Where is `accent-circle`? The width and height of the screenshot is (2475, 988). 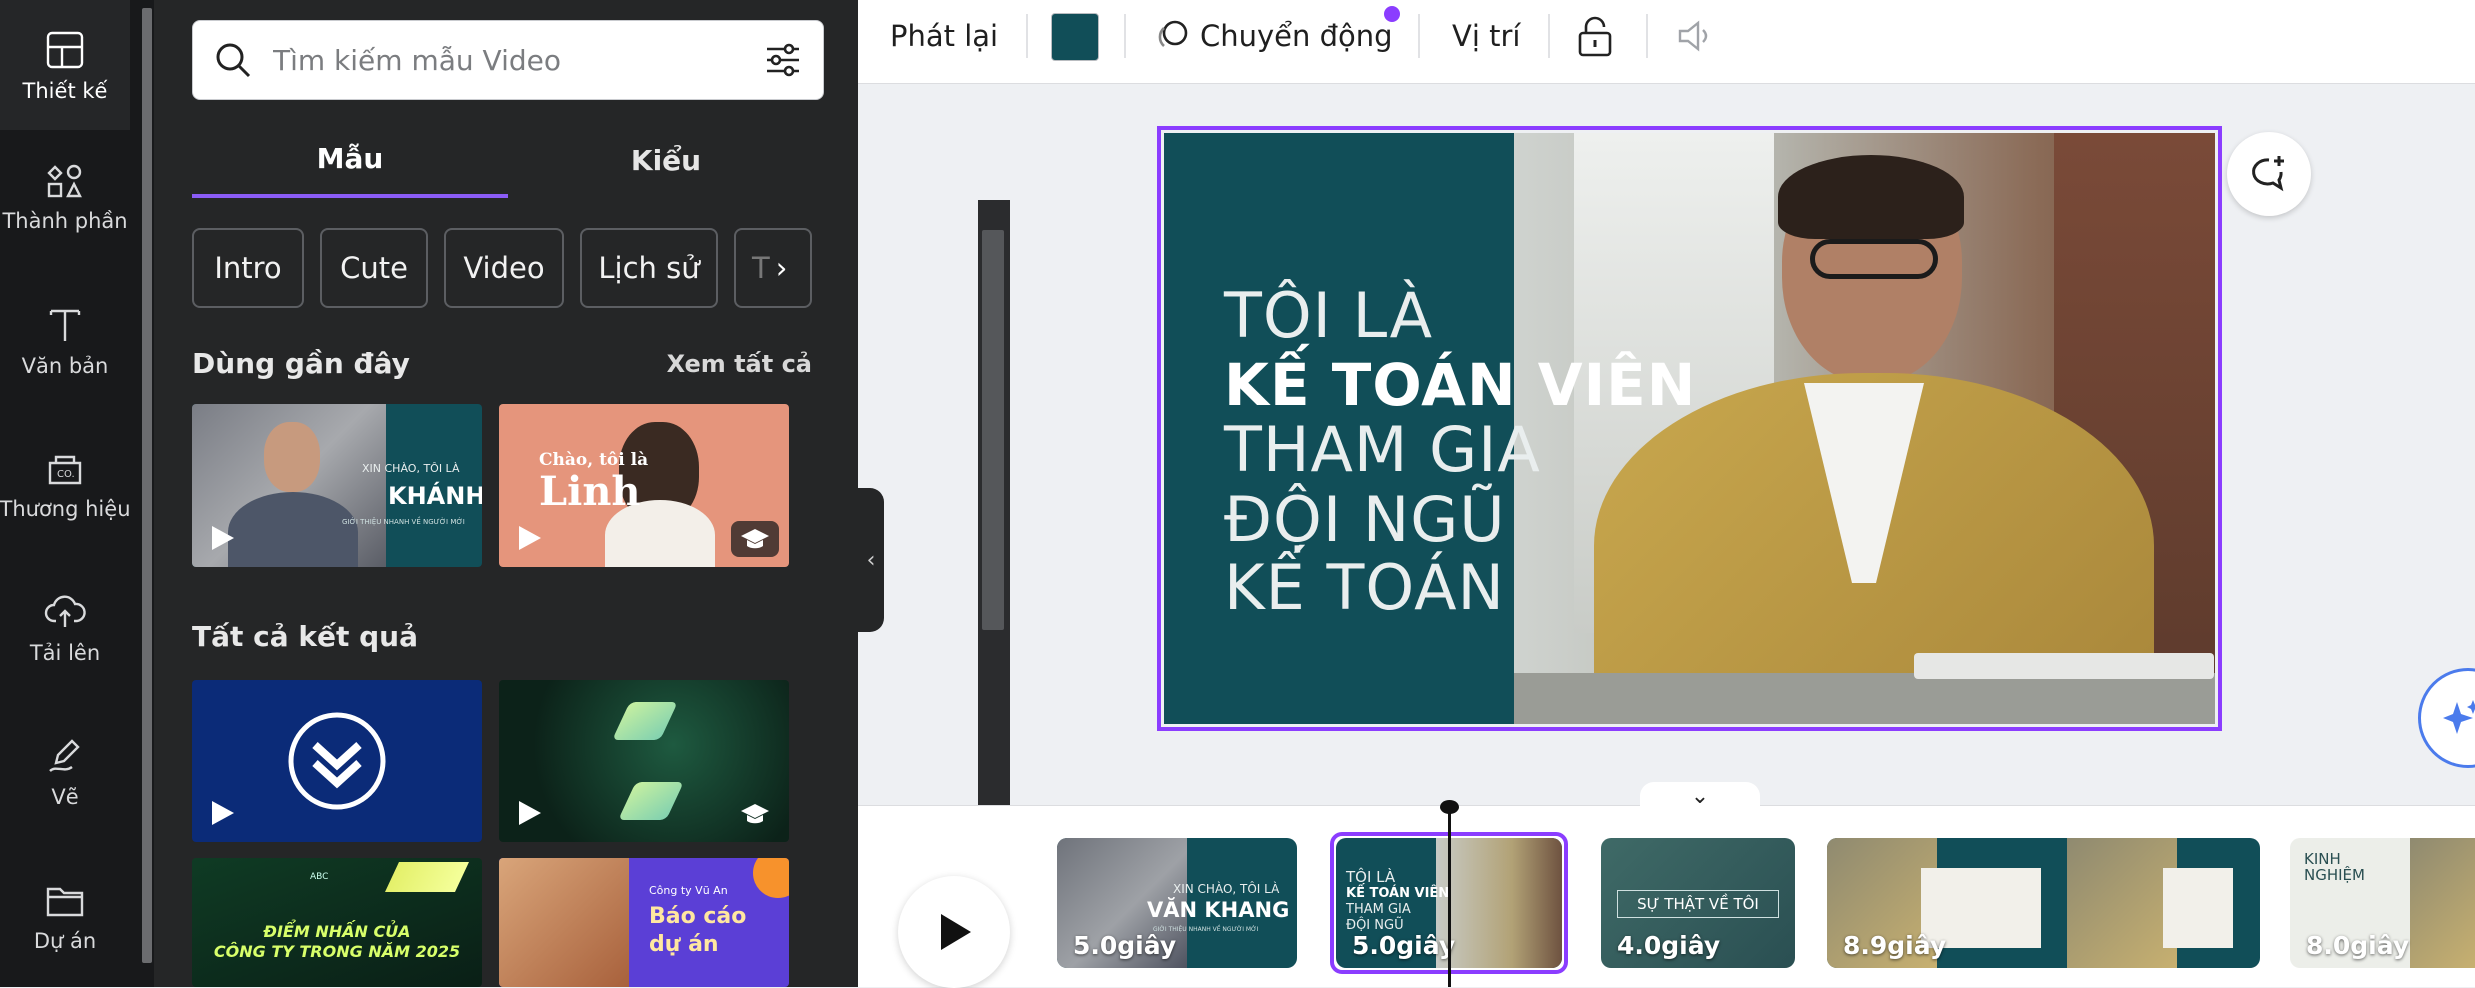
accent-circle is located at coordinates (771, 878).